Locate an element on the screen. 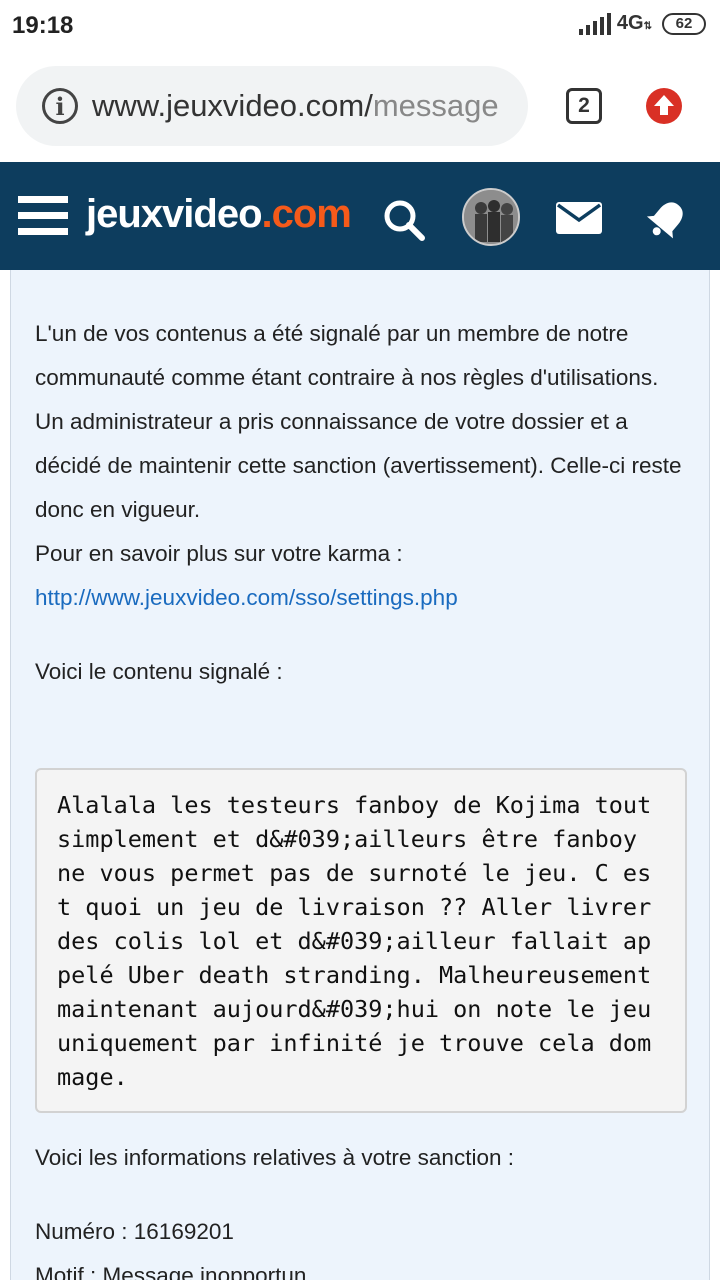  update-button is located at coordinates (664, 106).